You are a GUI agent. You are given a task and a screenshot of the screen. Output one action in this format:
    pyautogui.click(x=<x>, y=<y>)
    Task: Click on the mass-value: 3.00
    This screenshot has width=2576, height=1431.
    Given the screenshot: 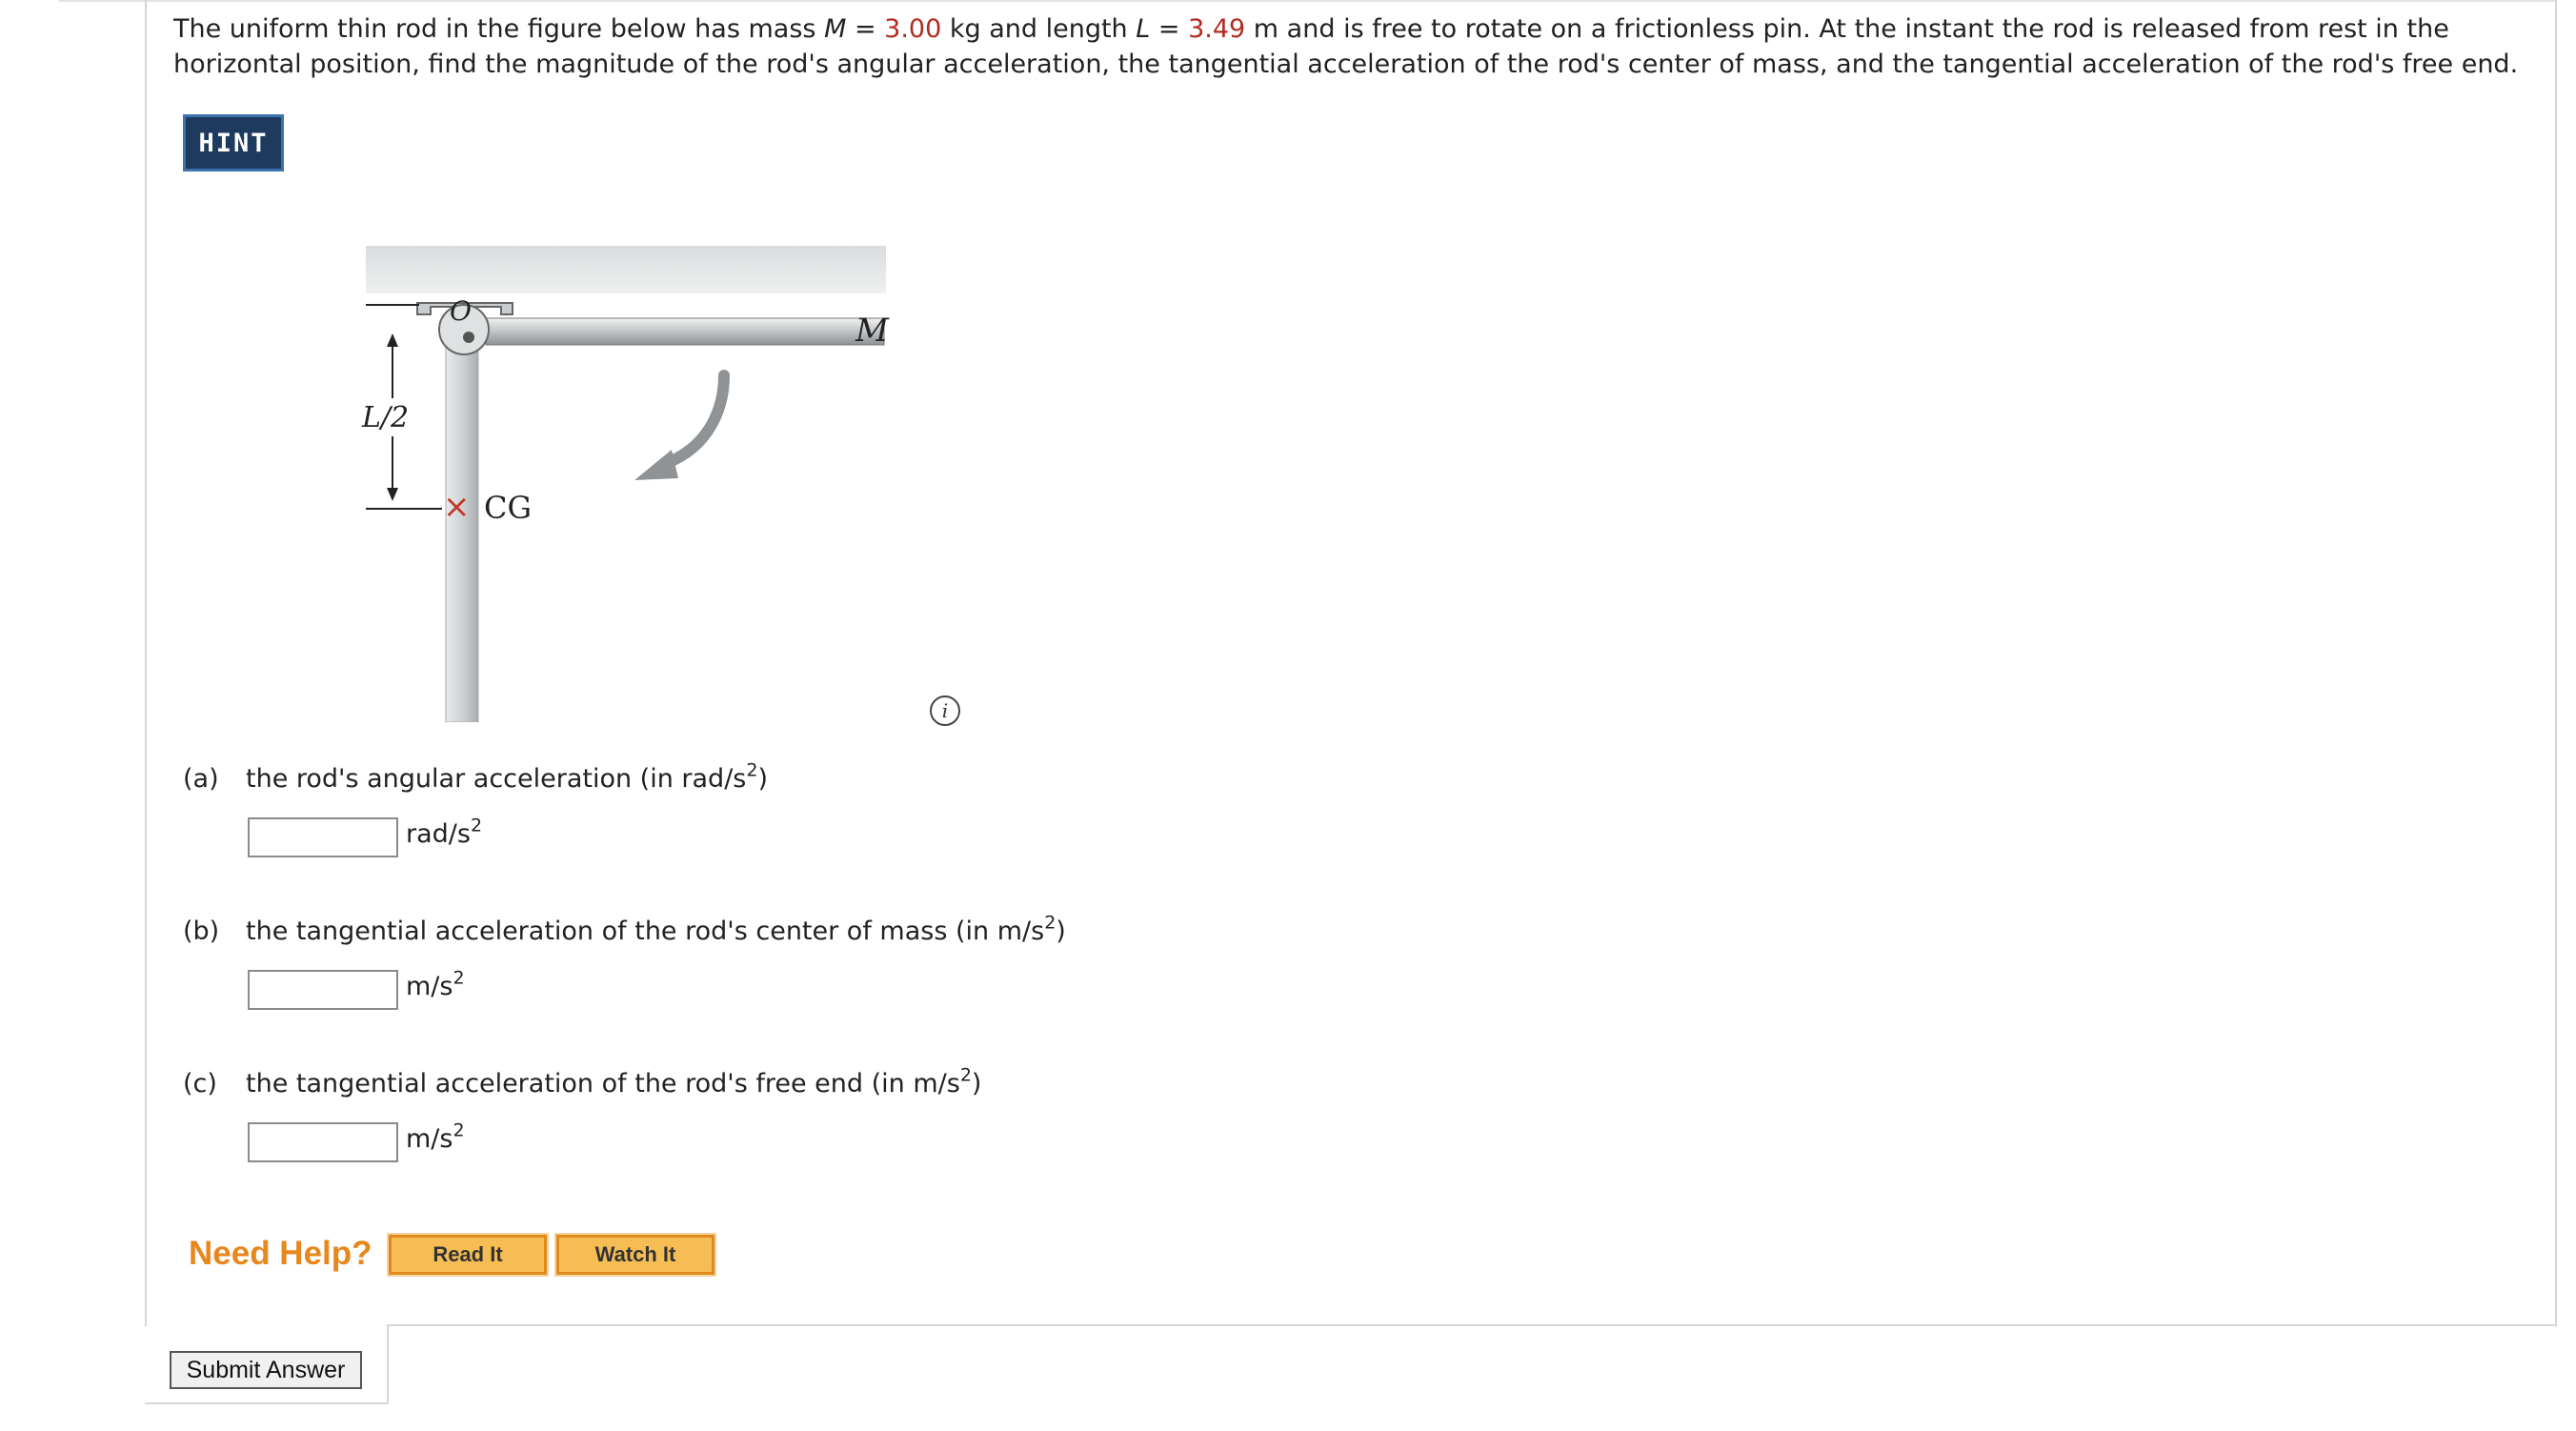 What is the action you would take?
    pyautogui.click(x=913, y=29)
    